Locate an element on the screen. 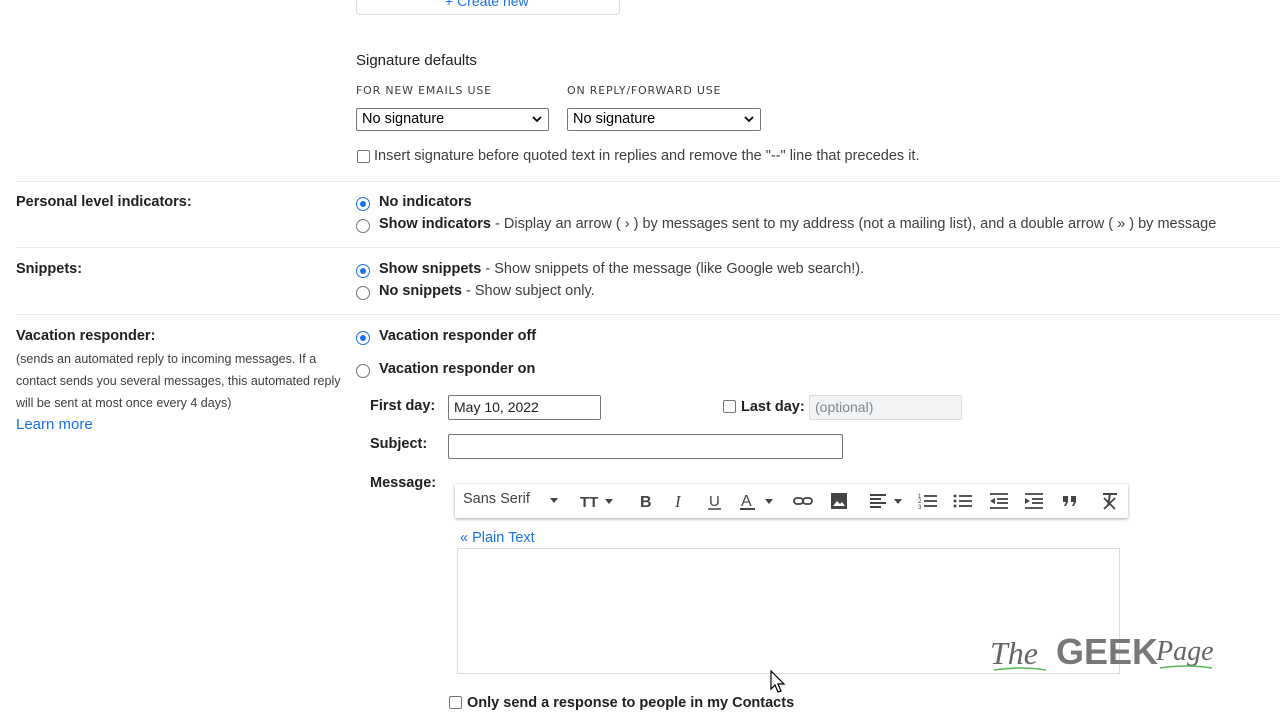 The image size is (1280, 720). create-new-signature-button: + Create new is located at coordinates (488, 7).